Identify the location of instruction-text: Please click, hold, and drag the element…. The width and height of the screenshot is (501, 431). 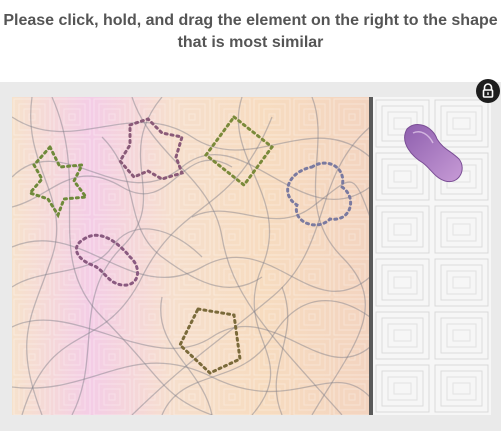
(250, 31).